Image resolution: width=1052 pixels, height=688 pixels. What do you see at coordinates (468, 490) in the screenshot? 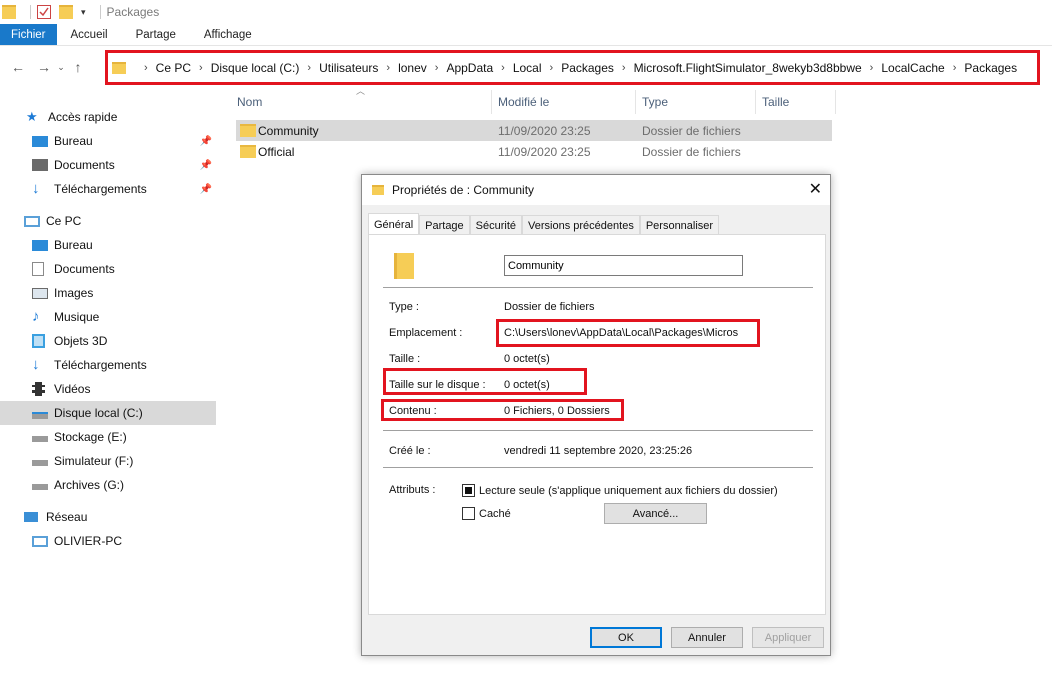
I see `readonly-checkbox` at bounding box center [468, 490].